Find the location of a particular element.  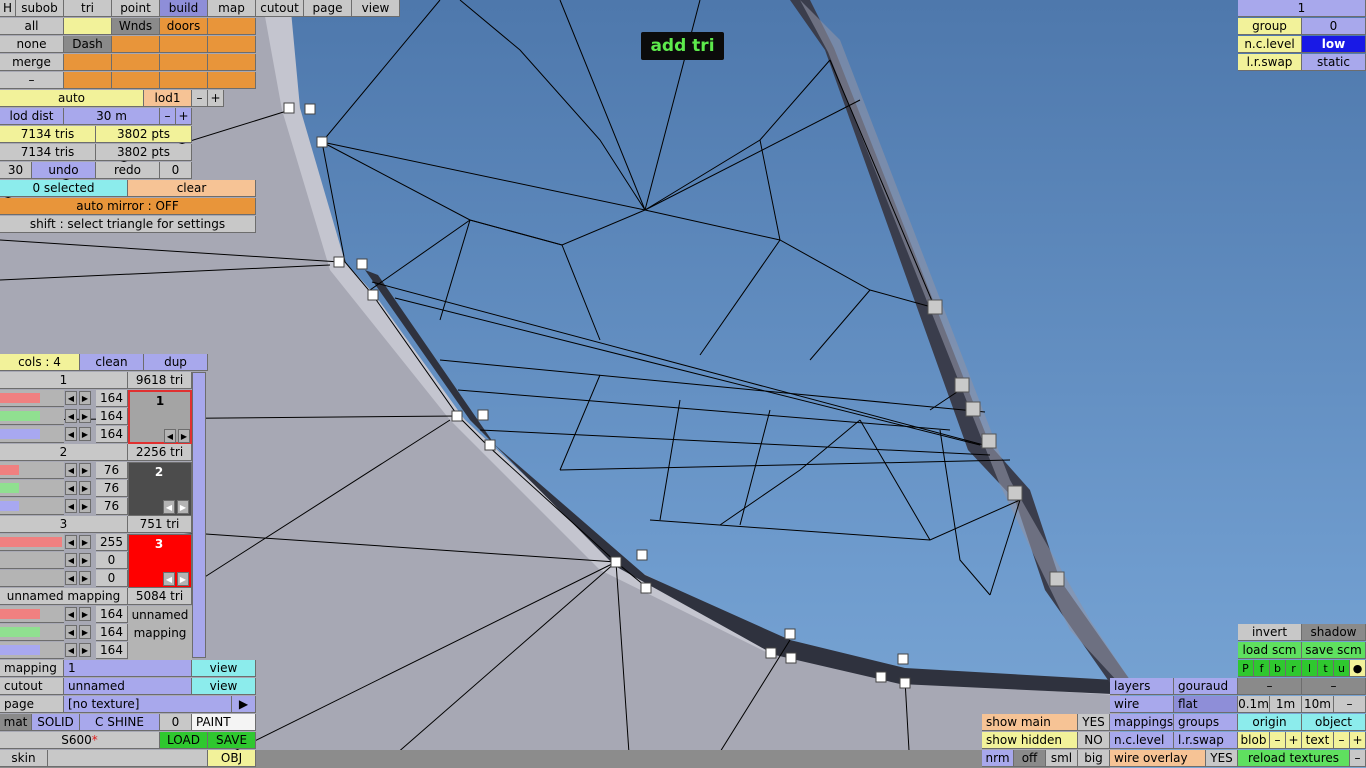

auto-mirror-toggle: auto mirror : OFF is located at coordinates (128, 206).